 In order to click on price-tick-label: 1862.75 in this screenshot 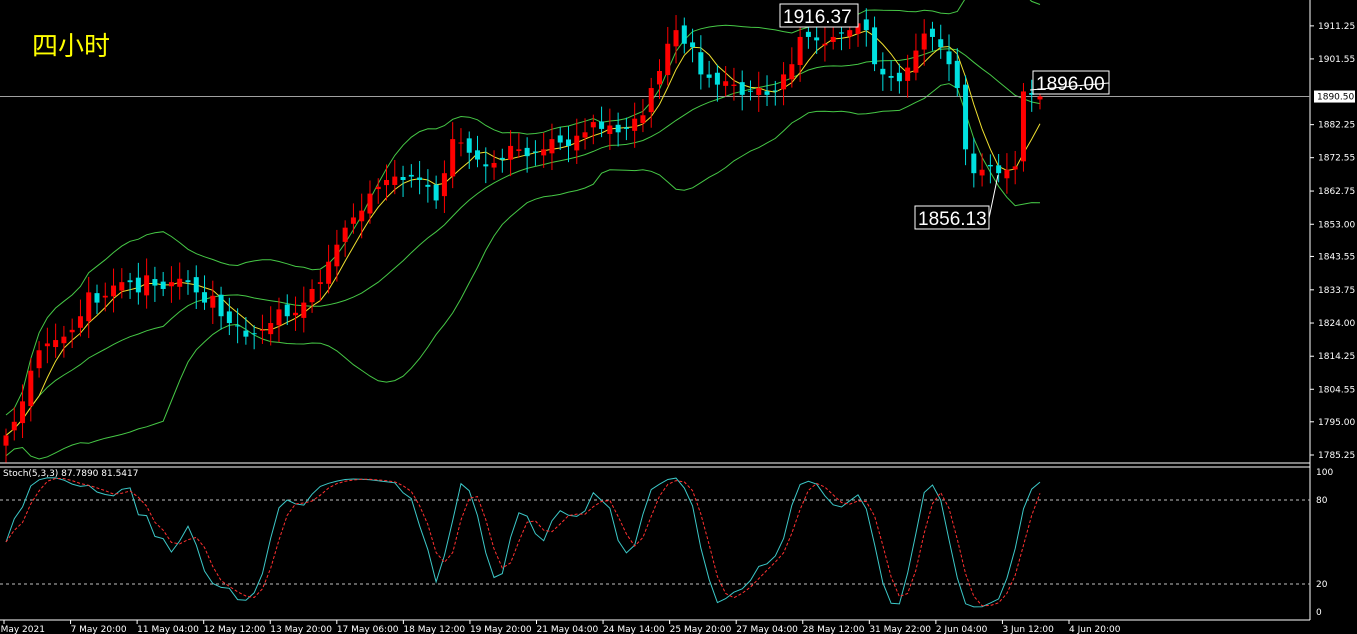, I will do `click(1336, 192)`.